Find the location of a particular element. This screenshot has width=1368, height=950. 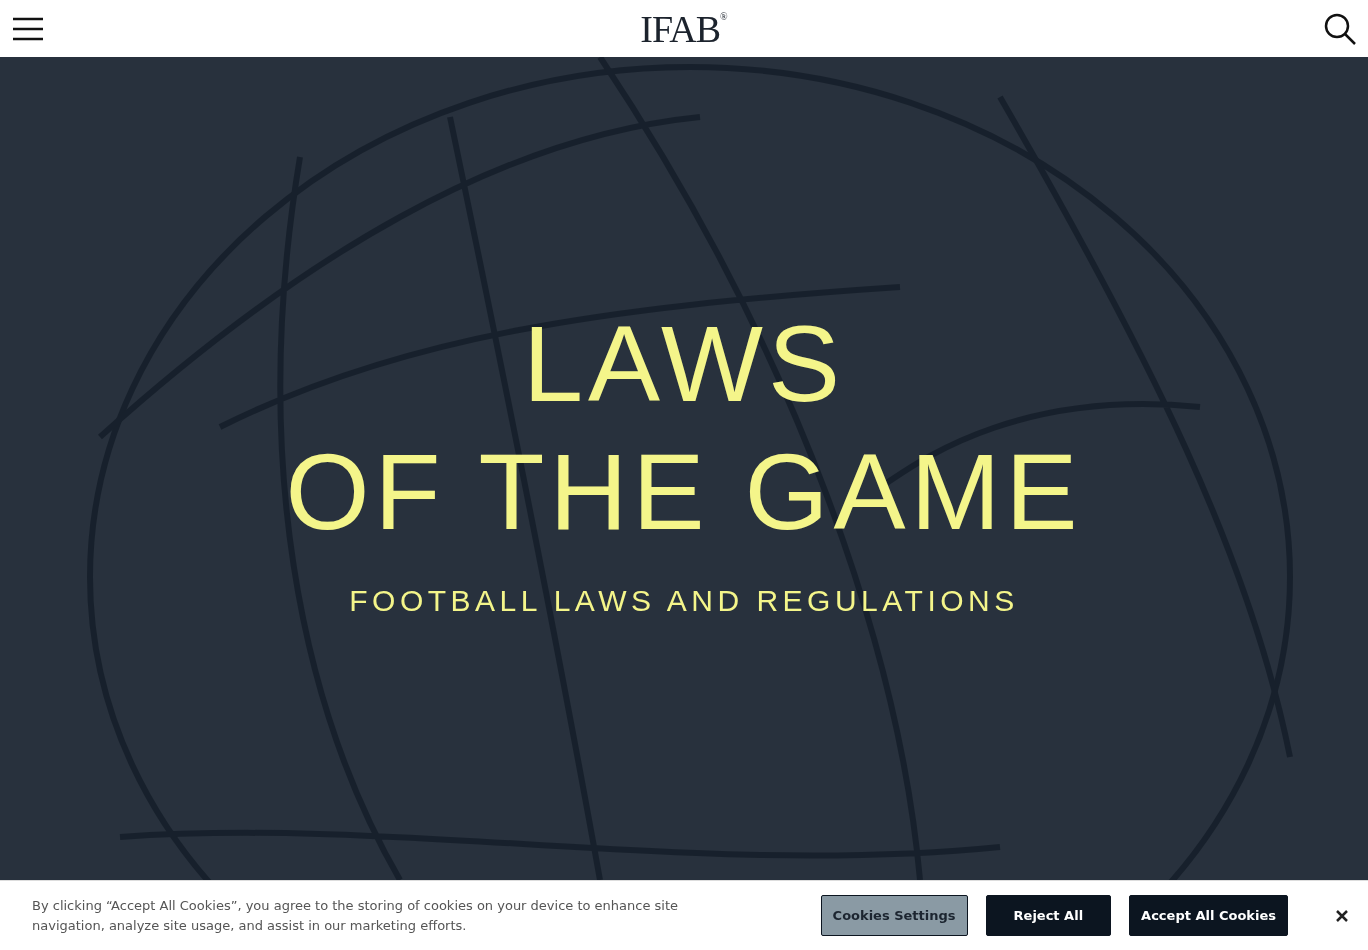

close-icon is located at coordinates (1342, 915).